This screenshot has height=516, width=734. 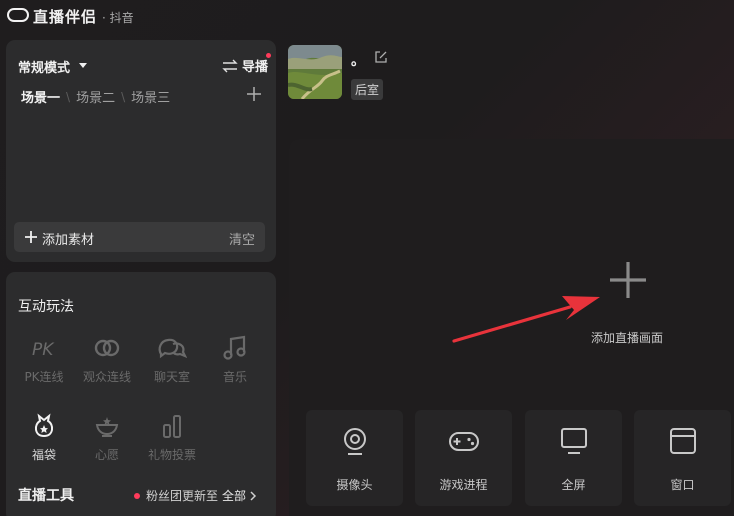 What do you see at coordinates (463, 485) in the screenshot?
I see `source-label: 游戏进程` at bounding box center [463, 485].